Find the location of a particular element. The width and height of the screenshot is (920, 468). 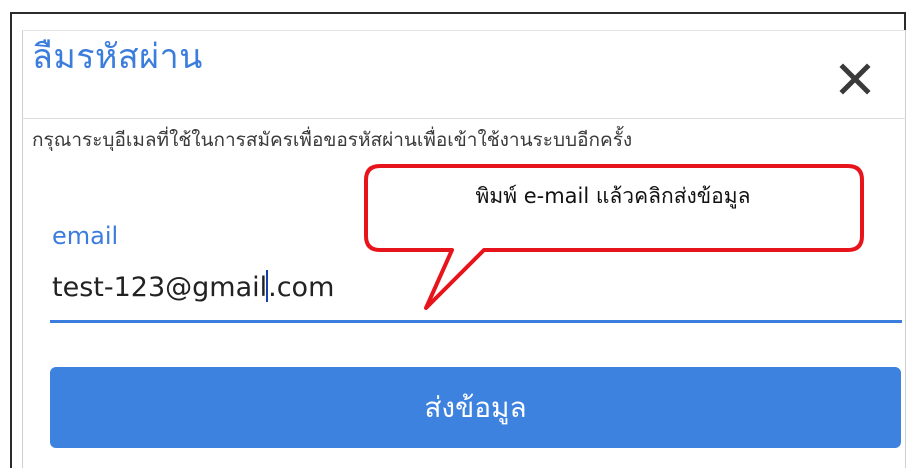

callout-text: พิมพ์ e-mail แล้วคลิกส่งข้อมูล is located at coordinates (613, 196).